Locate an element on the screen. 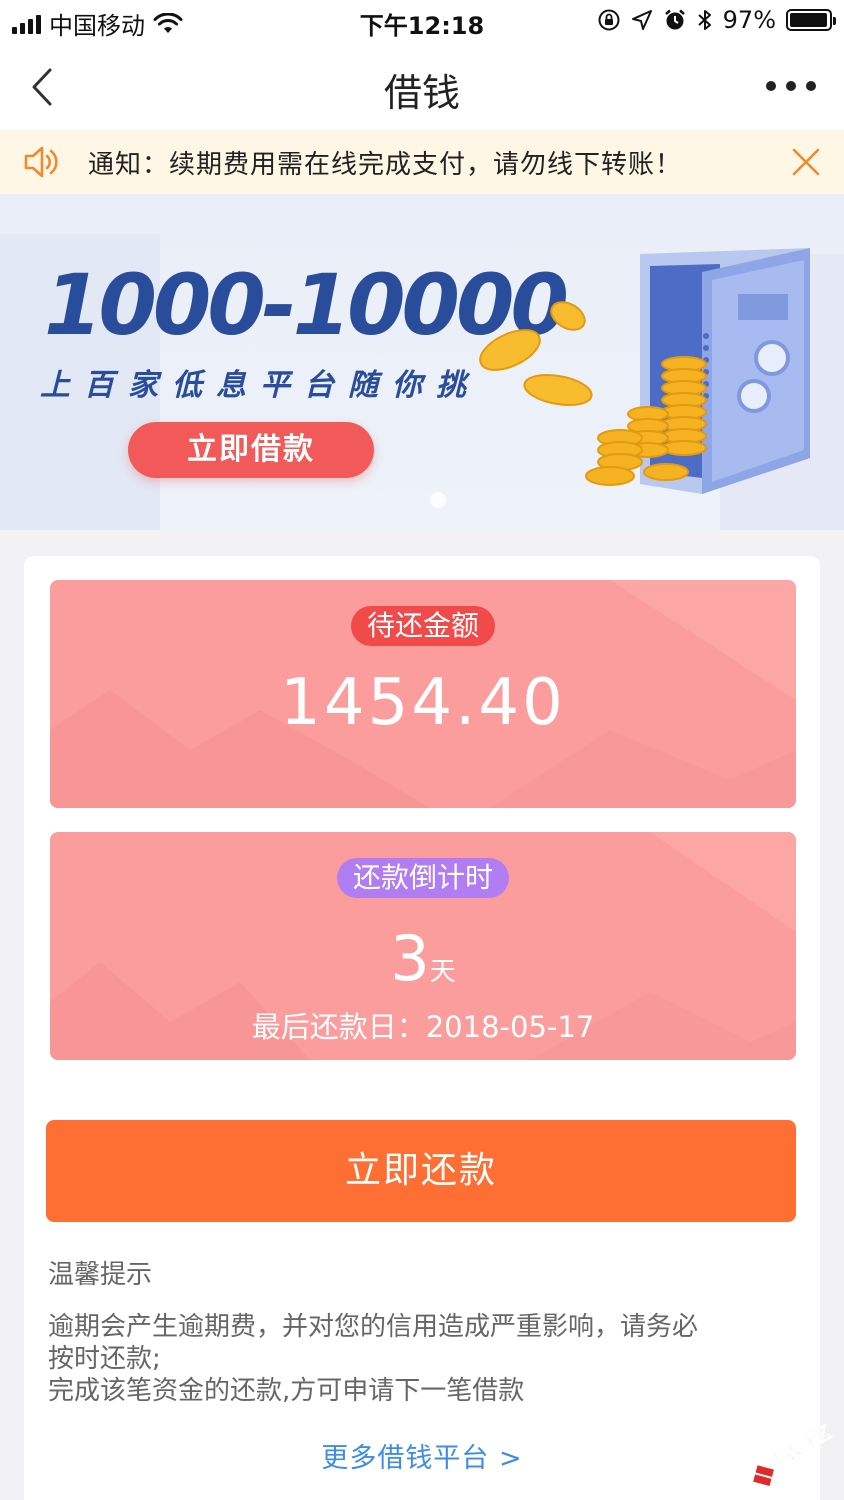 The image size is (844, 1500). more-dots-icon is located at coordinates (791, 86).